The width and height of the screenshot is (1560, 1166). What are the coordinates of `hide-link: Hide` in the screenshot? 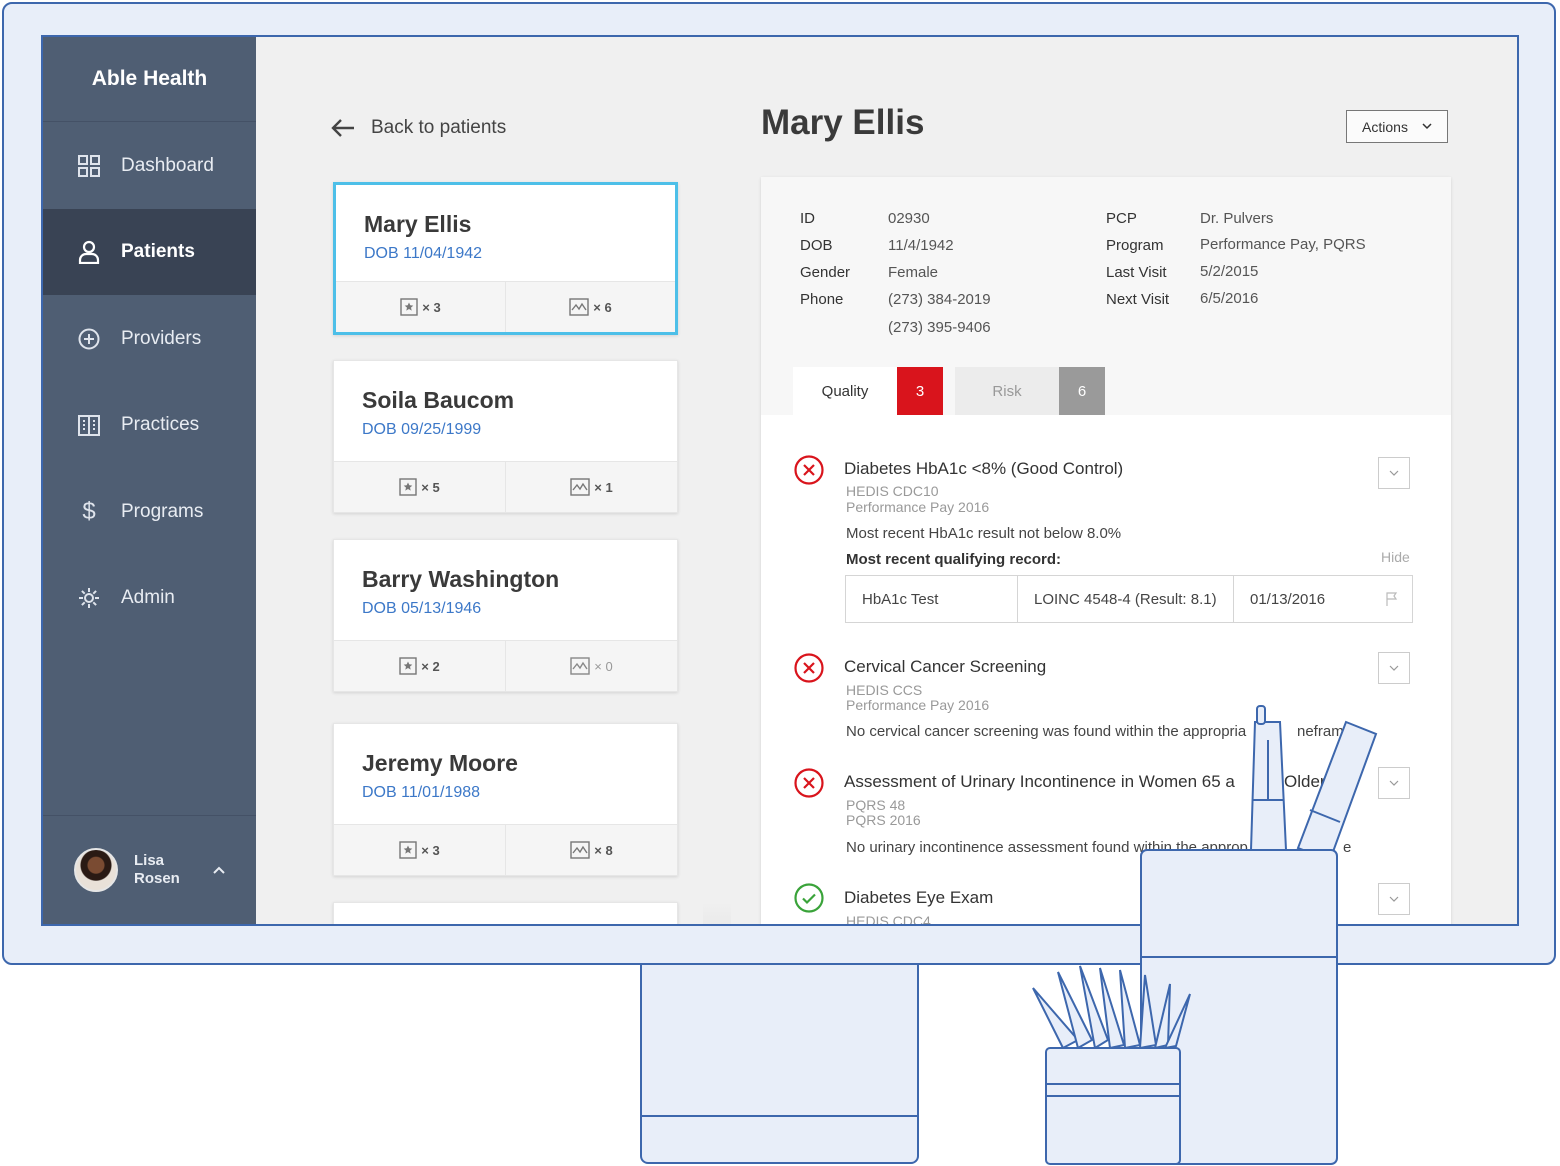 It's located at (1395, 557).